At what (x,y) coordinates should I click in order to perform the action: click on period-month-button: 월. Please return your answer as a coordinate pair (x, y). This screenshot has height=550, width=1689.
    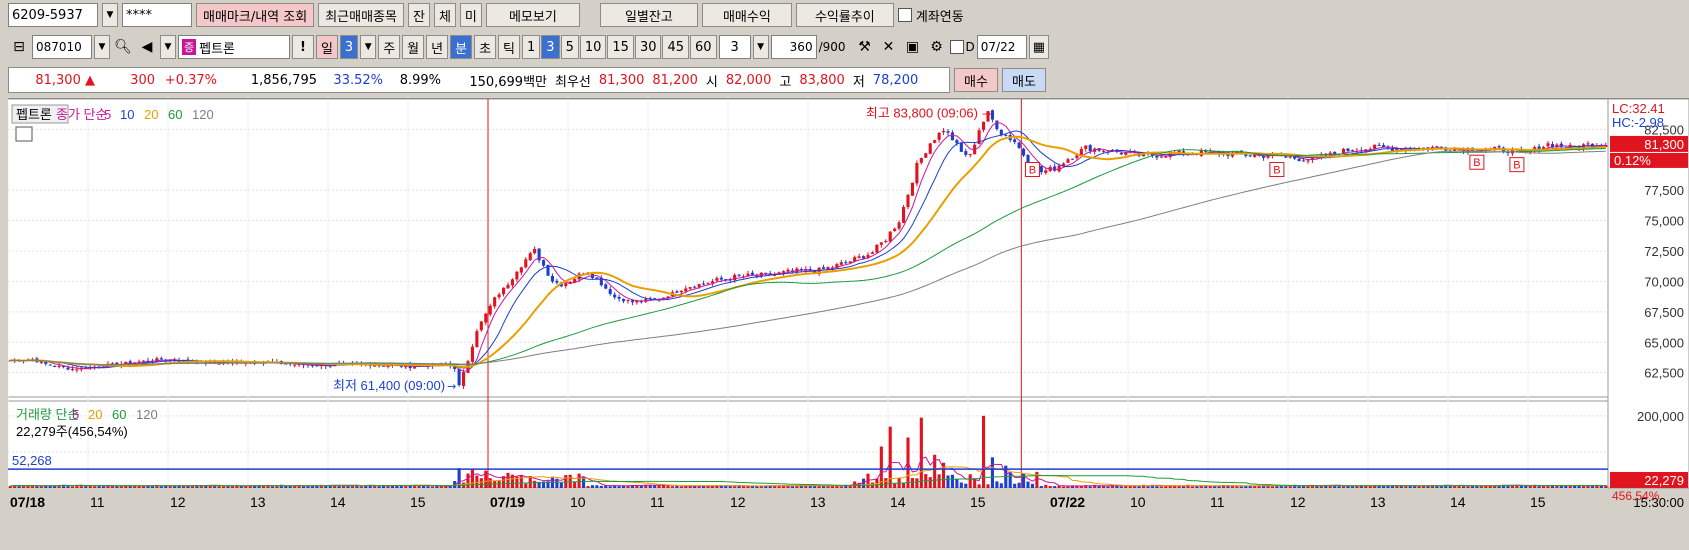
    Looking at the image, I should click on (413, 47).